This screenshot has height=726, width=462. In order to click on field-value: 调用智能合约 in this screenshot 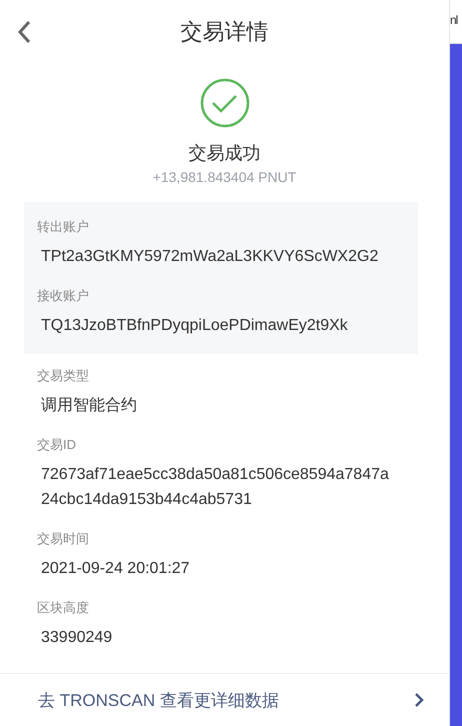, I will do `click(89, 406)`.